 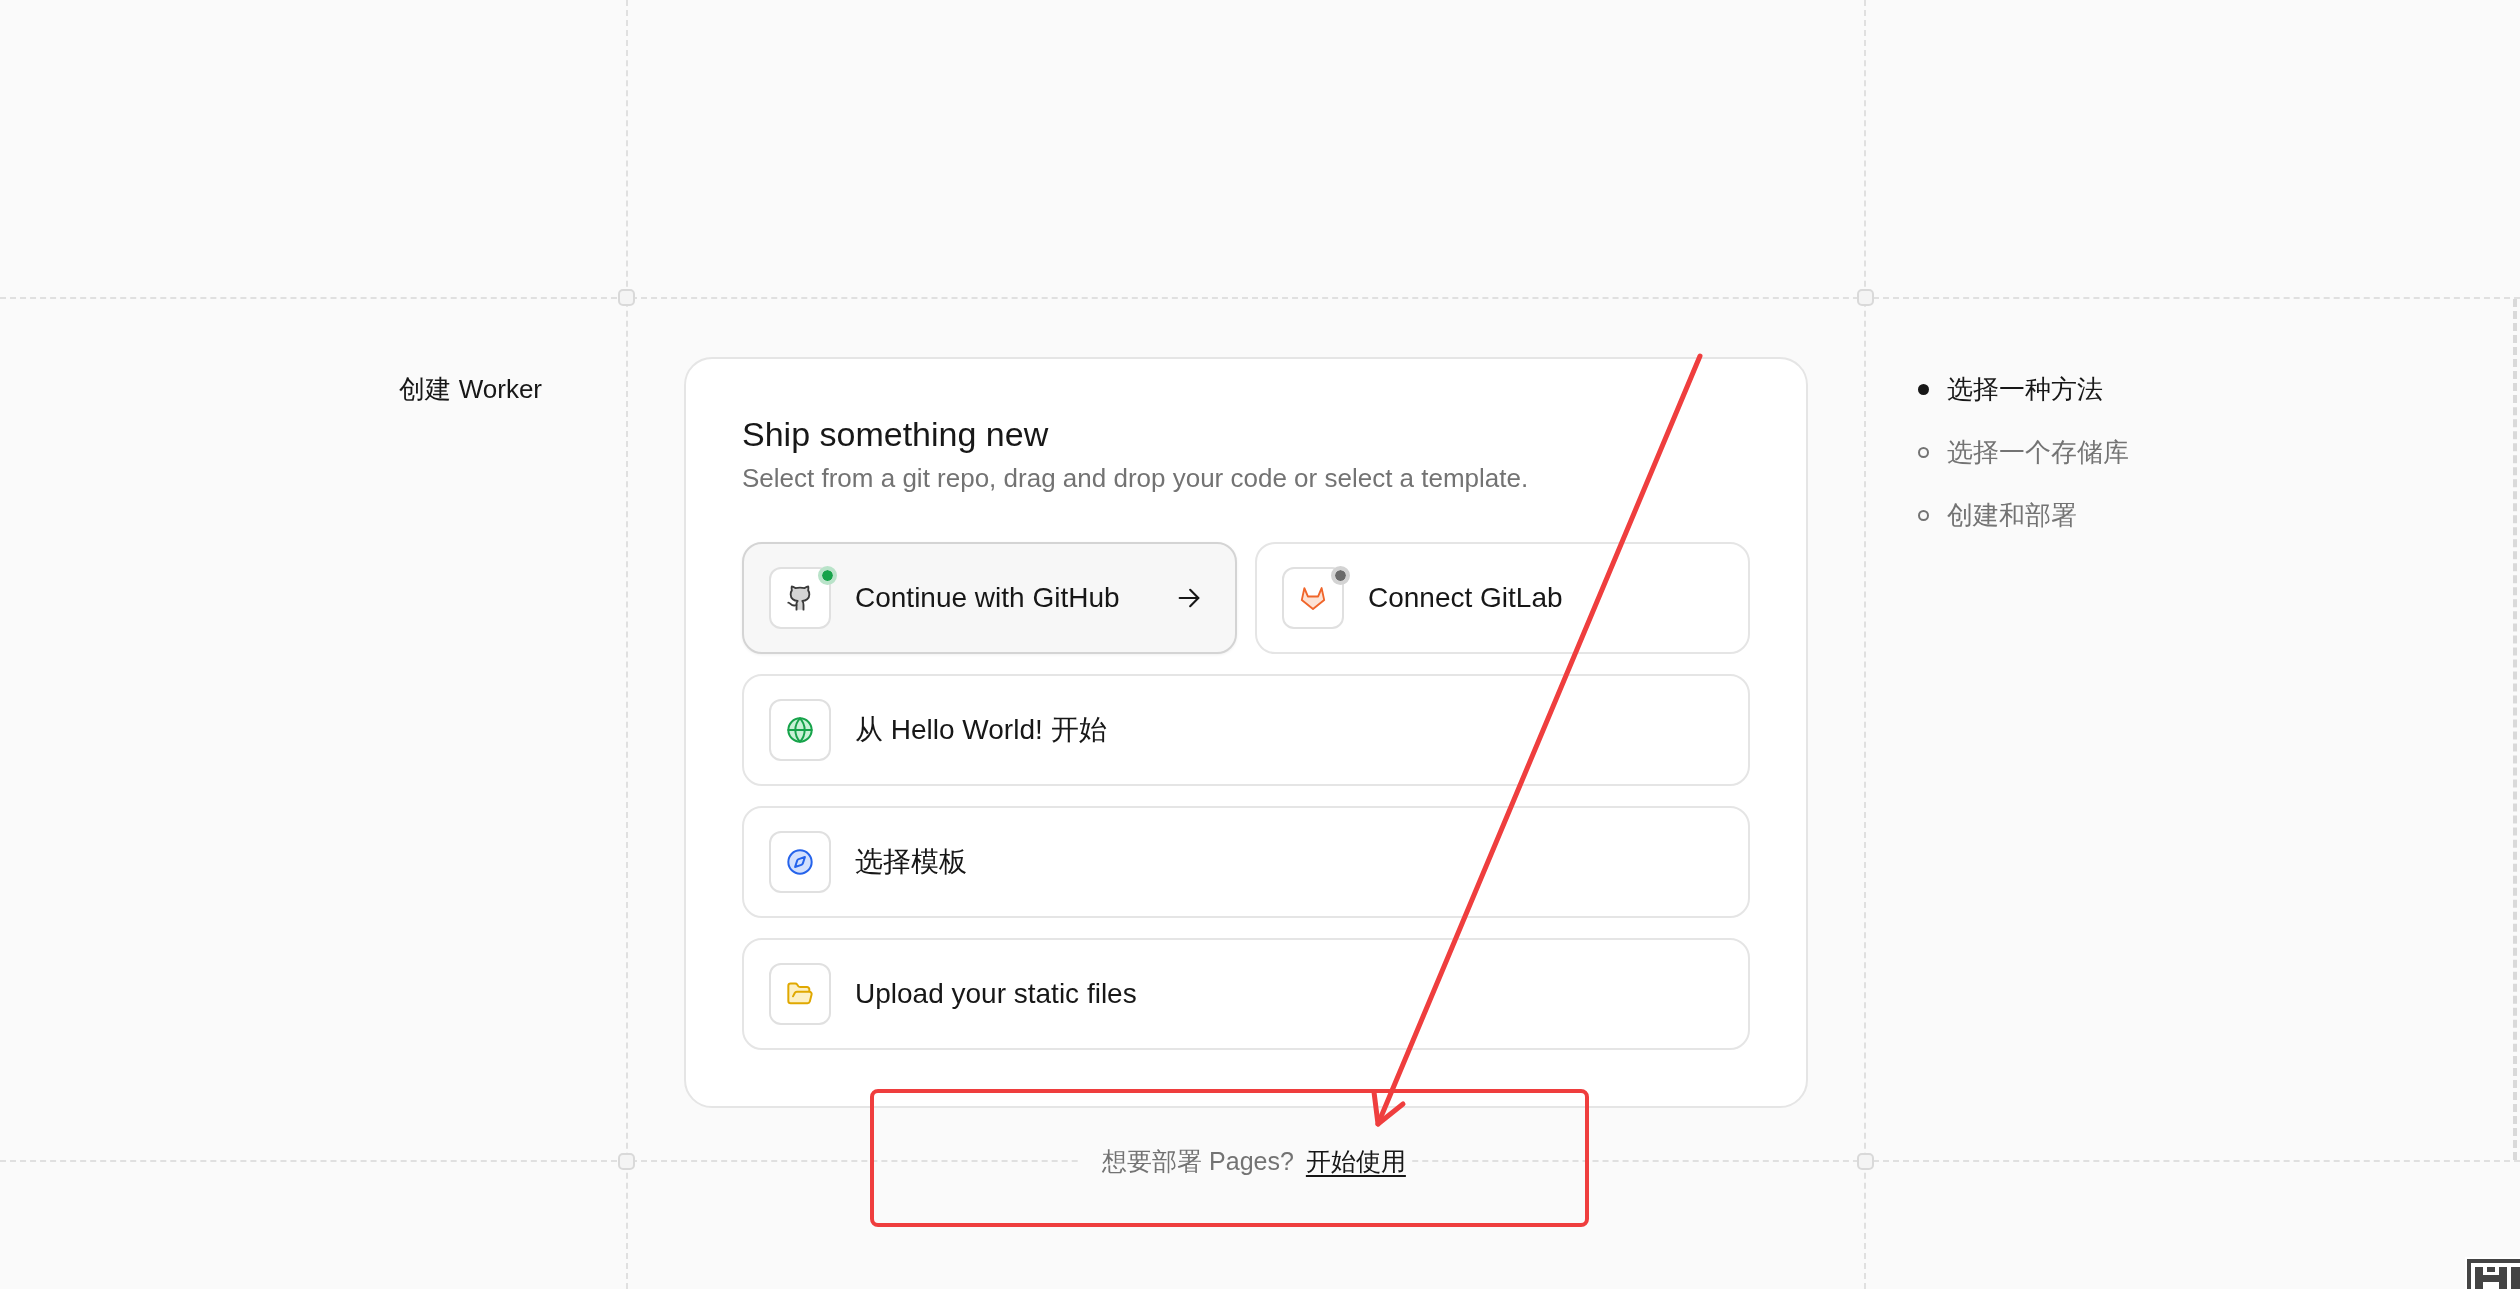 I want to click on cat-icon, so click(x=800, y=598).